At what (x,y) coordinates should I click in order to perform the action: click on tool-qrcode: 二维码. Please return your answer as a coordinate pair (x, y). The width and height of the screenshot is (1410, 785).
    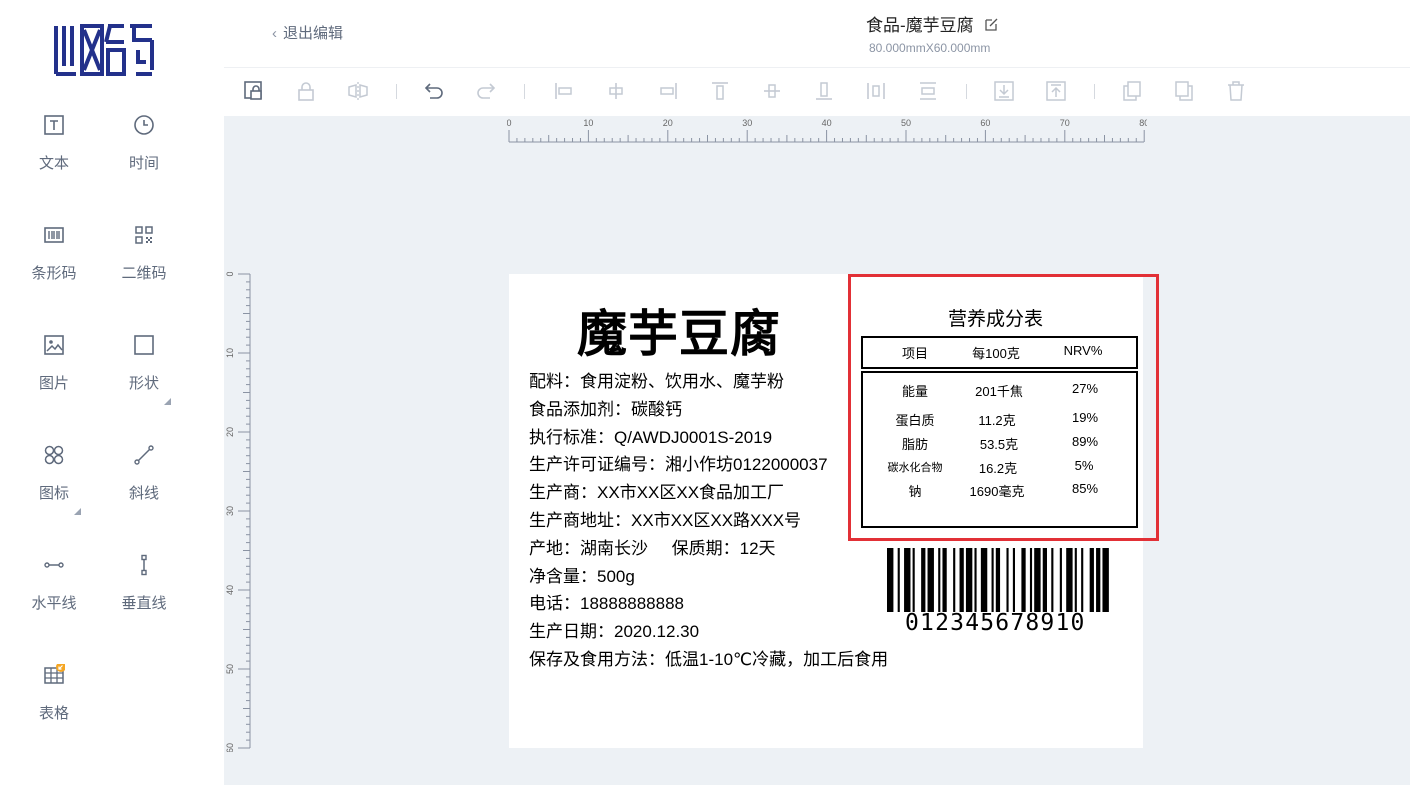
    Looking at the image, I should click on (144, 264).